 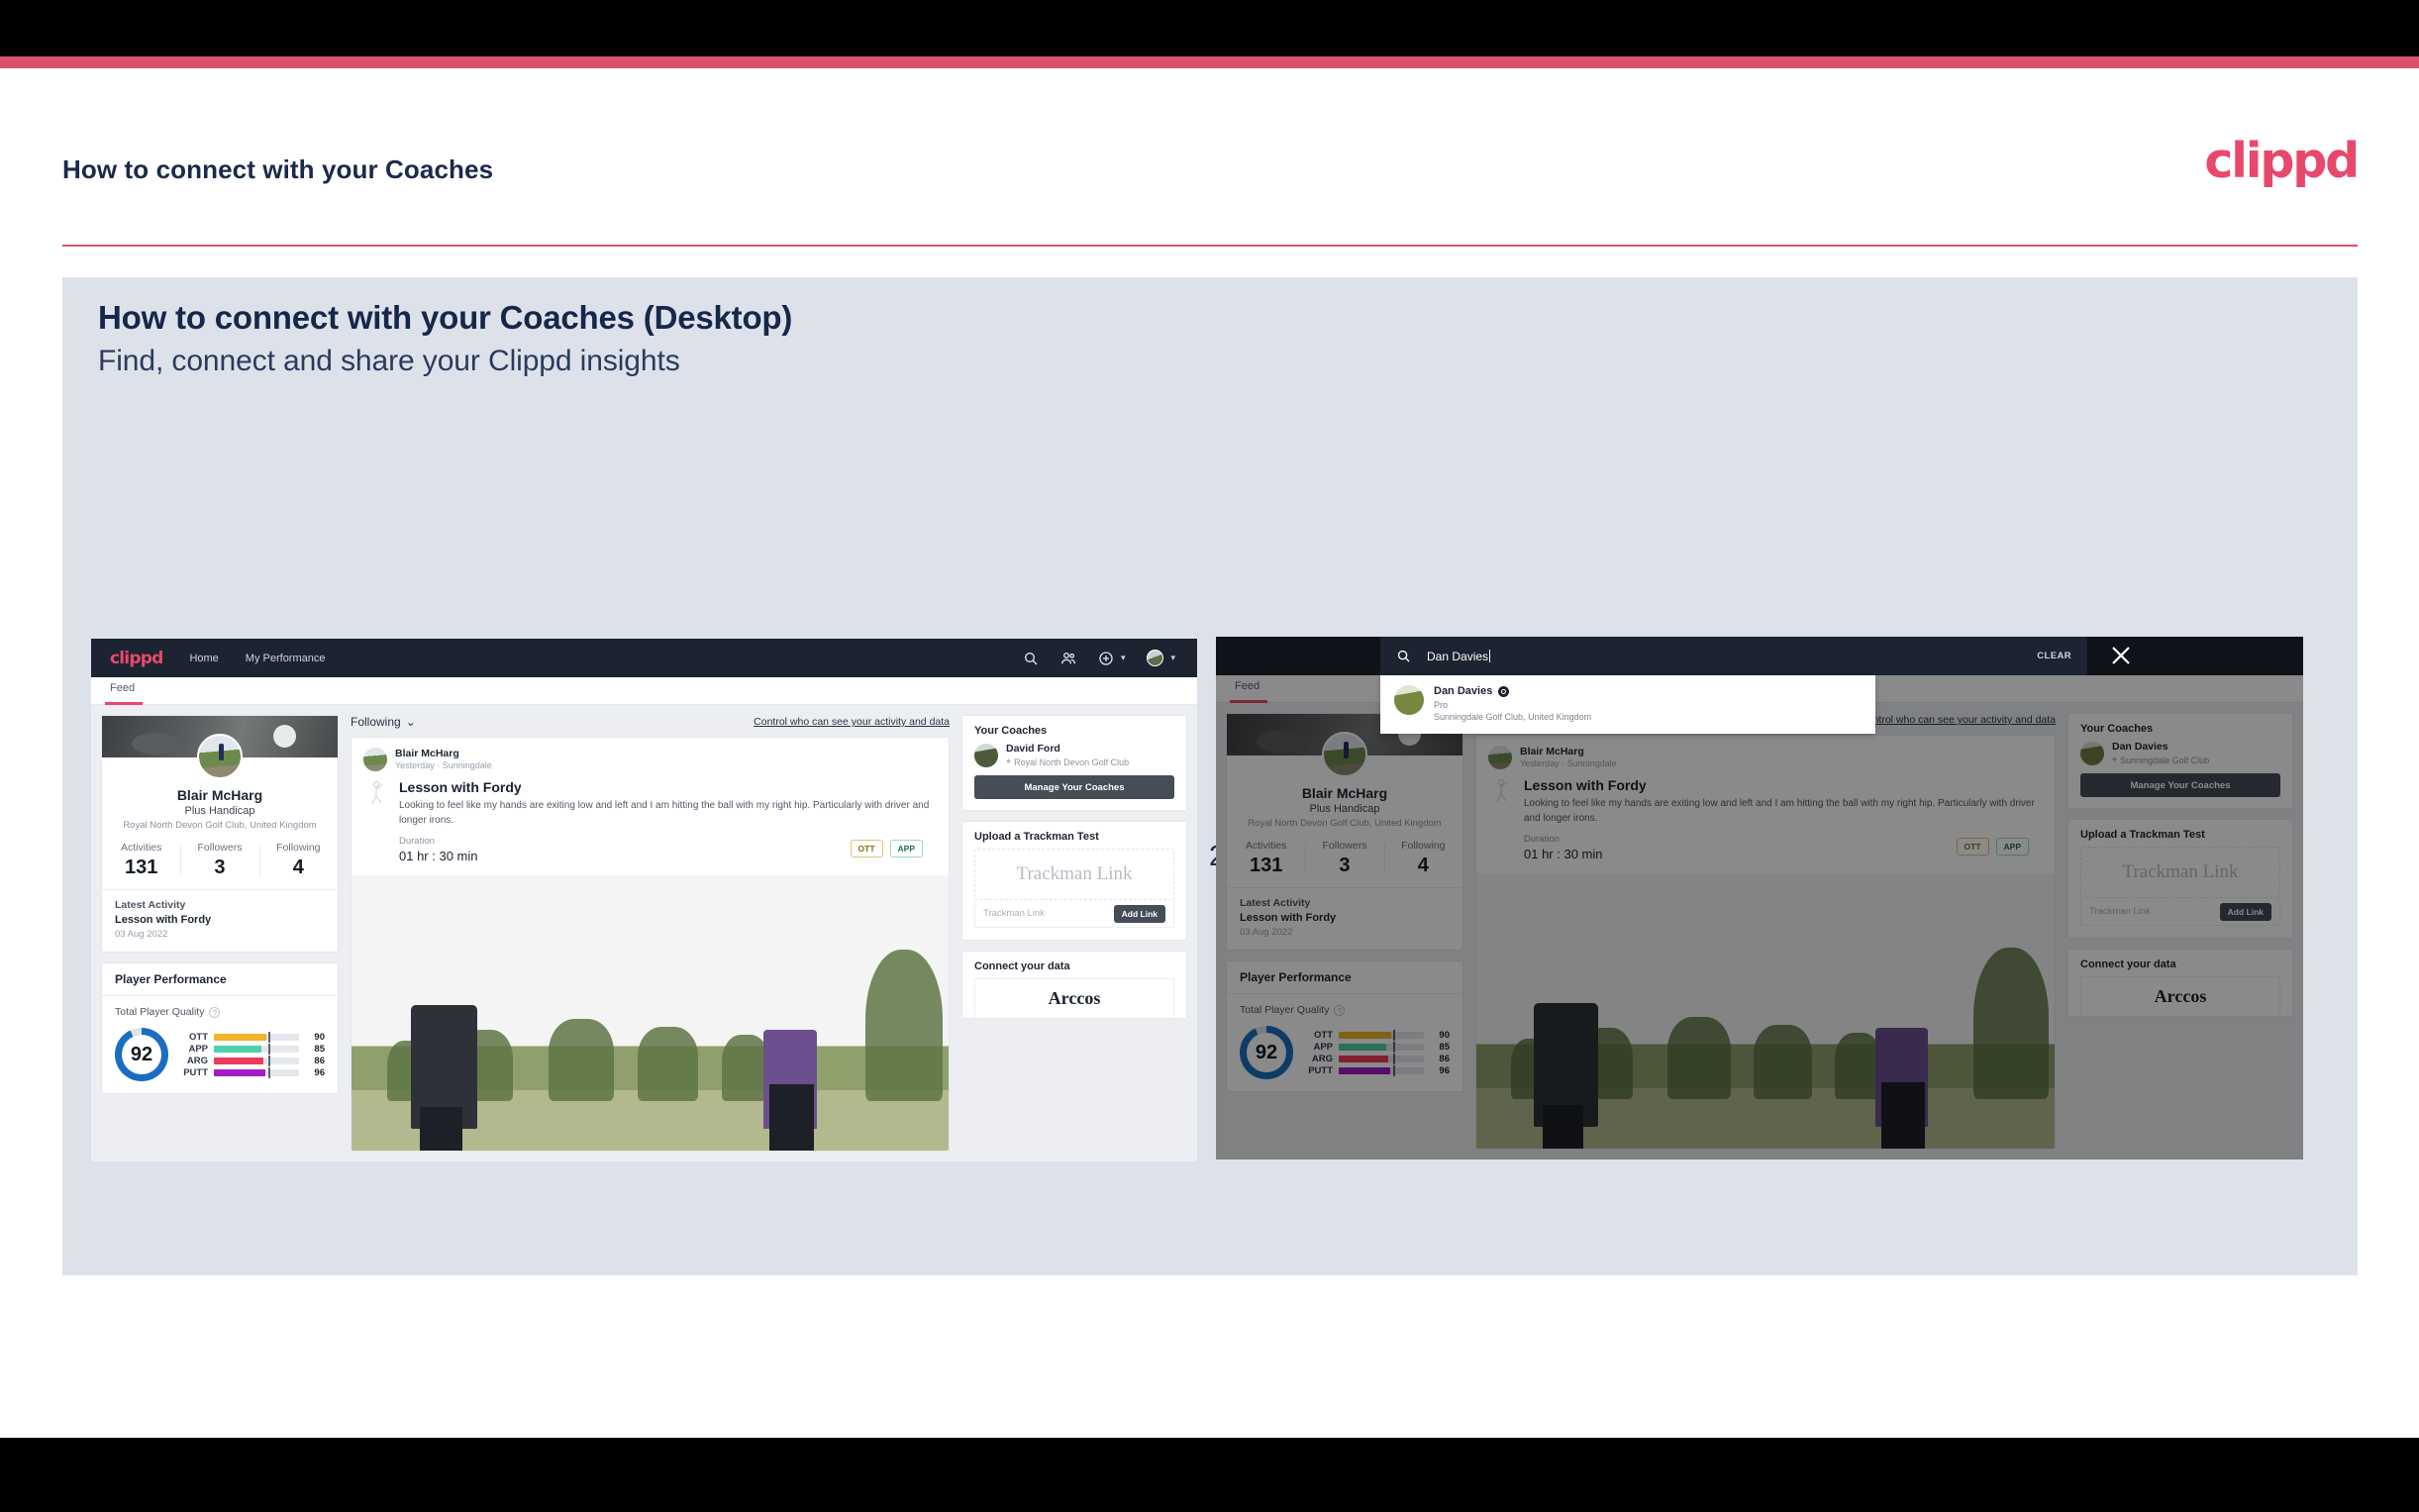 I want to click on stat-followers: Followers 3, so click(x=219, y=860).